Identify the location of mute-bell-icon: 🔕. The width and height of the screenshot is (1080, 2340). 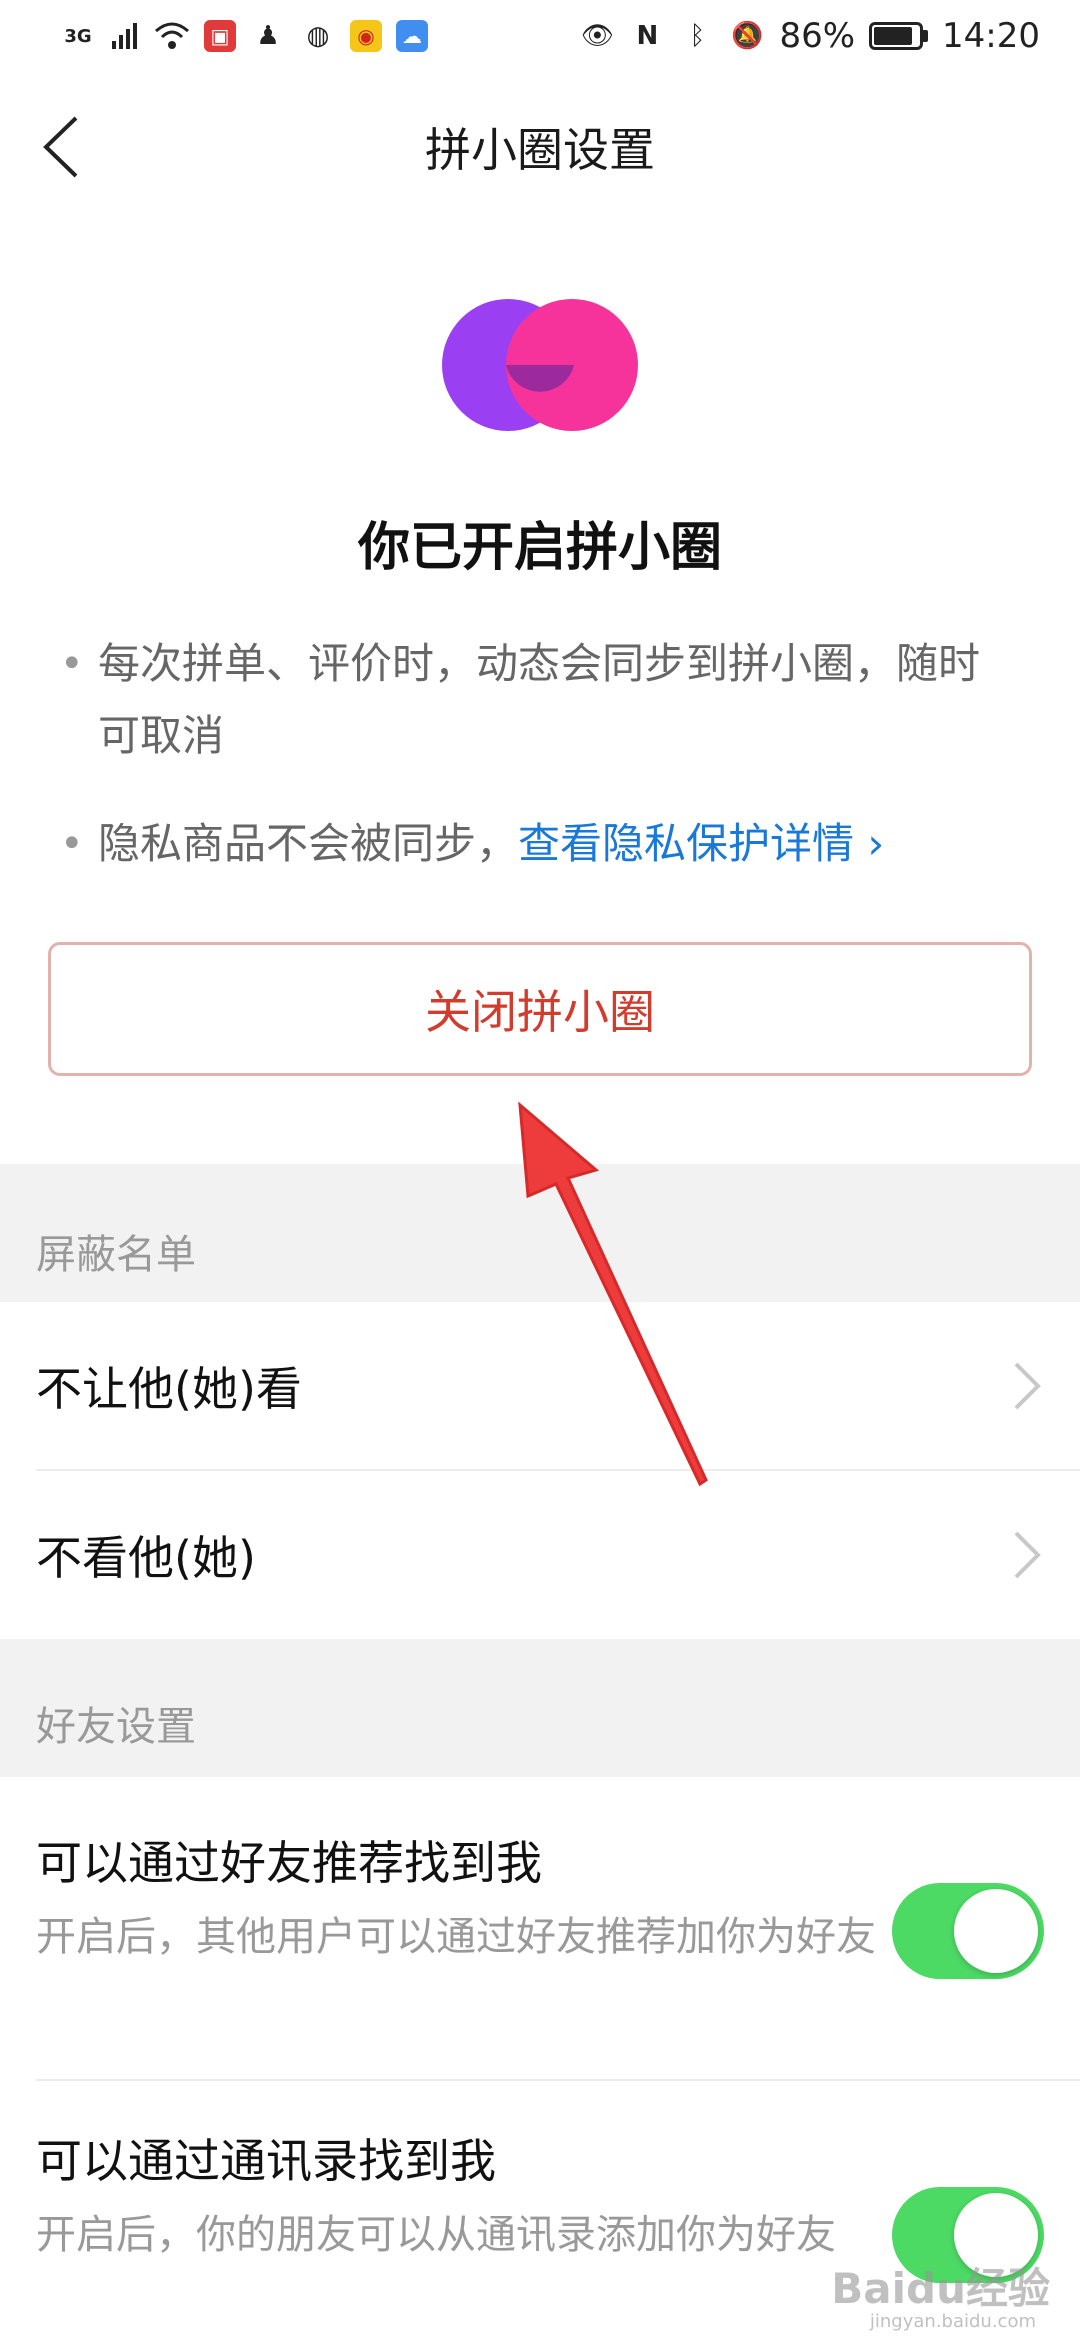
(747, 36).